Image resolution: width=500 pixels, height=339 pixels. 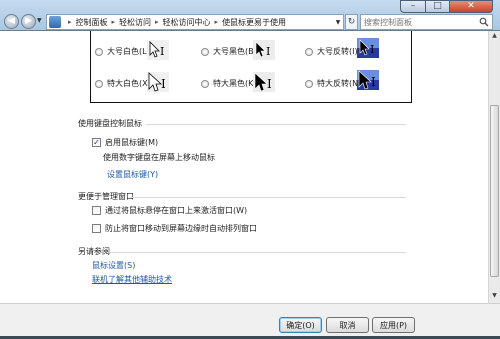 I want to click on search-icon, so click(x=484, y=22).